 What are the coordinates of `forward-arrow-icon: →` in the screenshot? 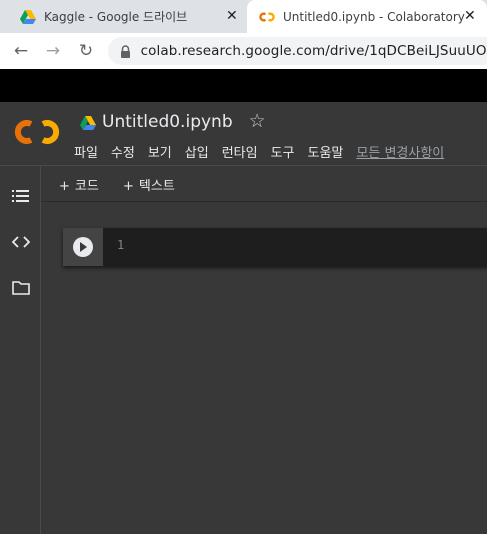 It's located at (53, 51).